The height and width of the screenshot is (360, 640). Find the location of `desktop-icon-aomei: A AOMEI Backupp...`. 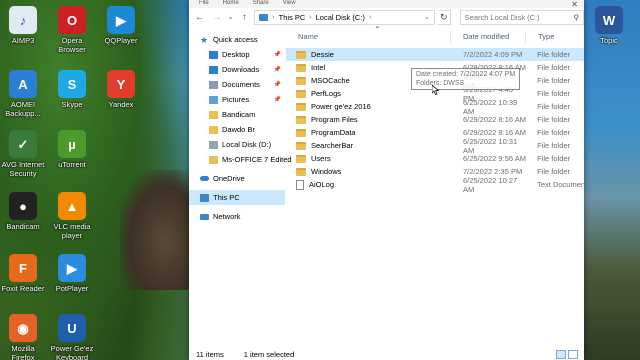

desktop-icon-aomei: A AOMEI Backupp... is located at coordinates (23, 94).